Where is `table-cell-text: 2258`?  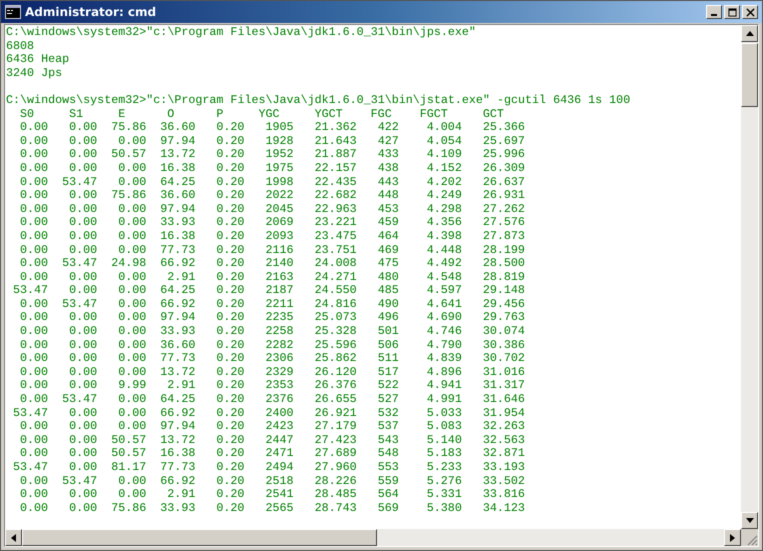
table-cell-text: 2258 is located at coordinates (279, 332).